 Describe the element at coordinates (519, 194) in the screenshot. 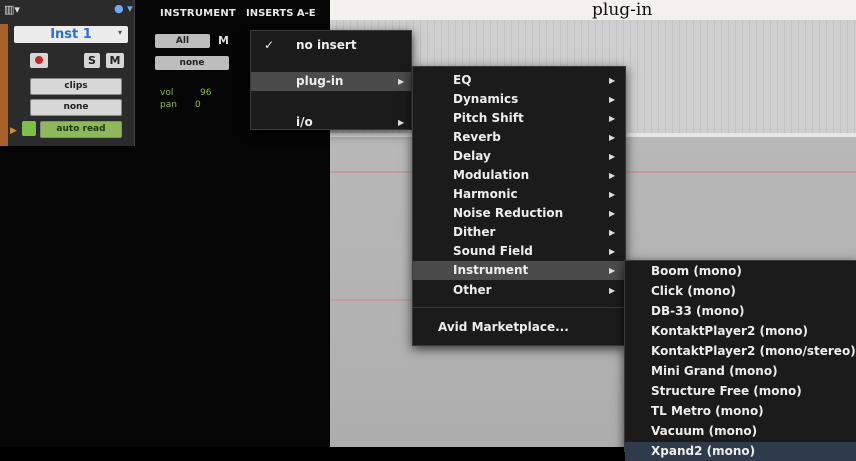

I see `menu-item-harmonic: Harmonic ▶` at that location.